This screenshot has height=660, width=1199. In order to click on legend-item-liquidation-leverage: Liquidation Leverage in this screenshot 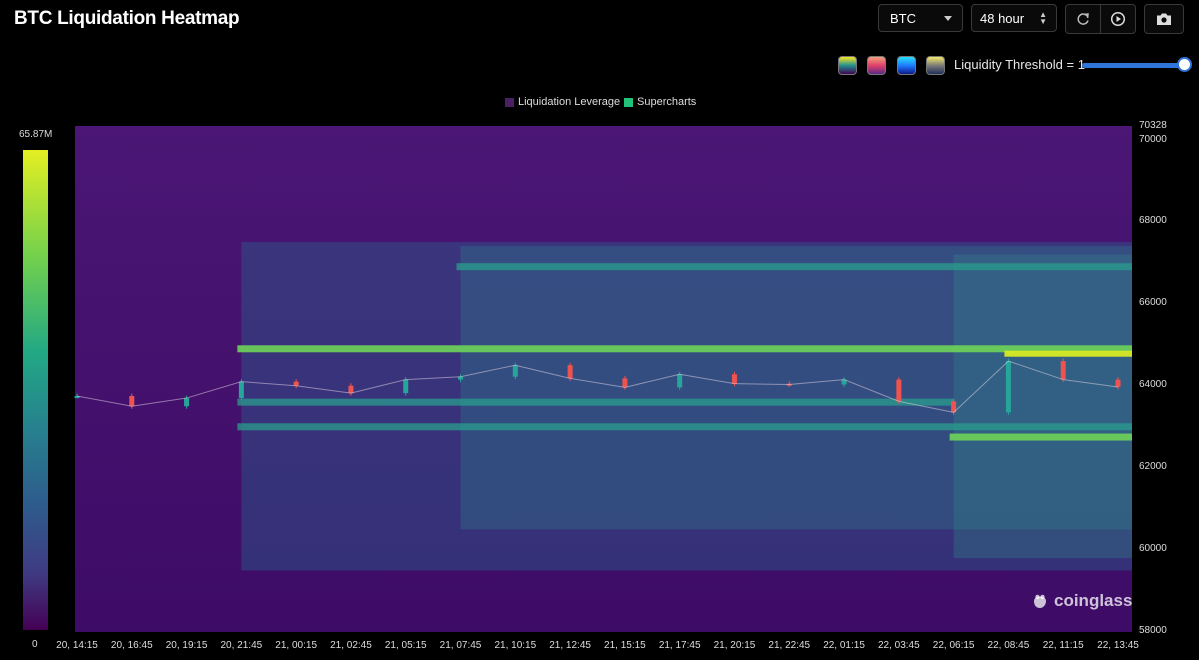, I will do `click(562, 102)`.